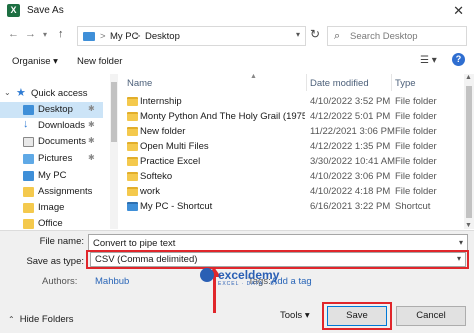 This screenshot has width=474, height=333. What do you see at coordinates (413, 206) in the screenshot?
I see `file-type: Shortcut` at bounding box center [413, 206].